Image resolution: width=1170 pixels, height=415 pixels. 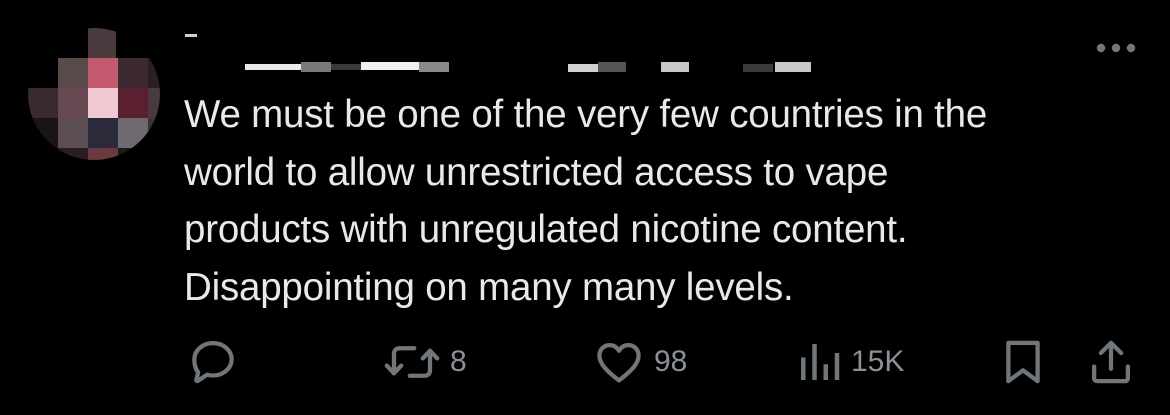 I want to click on retweet-count: 8, so click(x=458, y=361).